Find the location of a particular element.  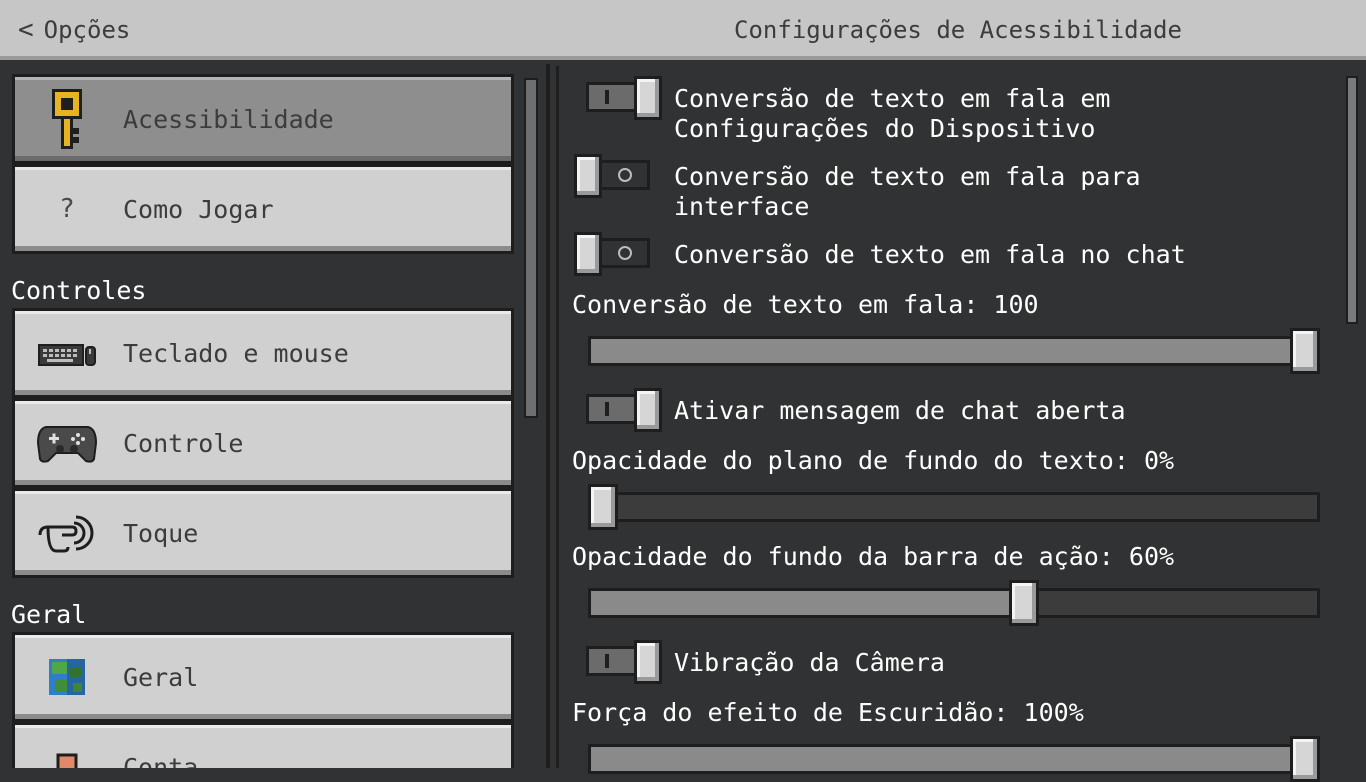

nav-label: Teclado e mouse is located at coordinates (236, 353).